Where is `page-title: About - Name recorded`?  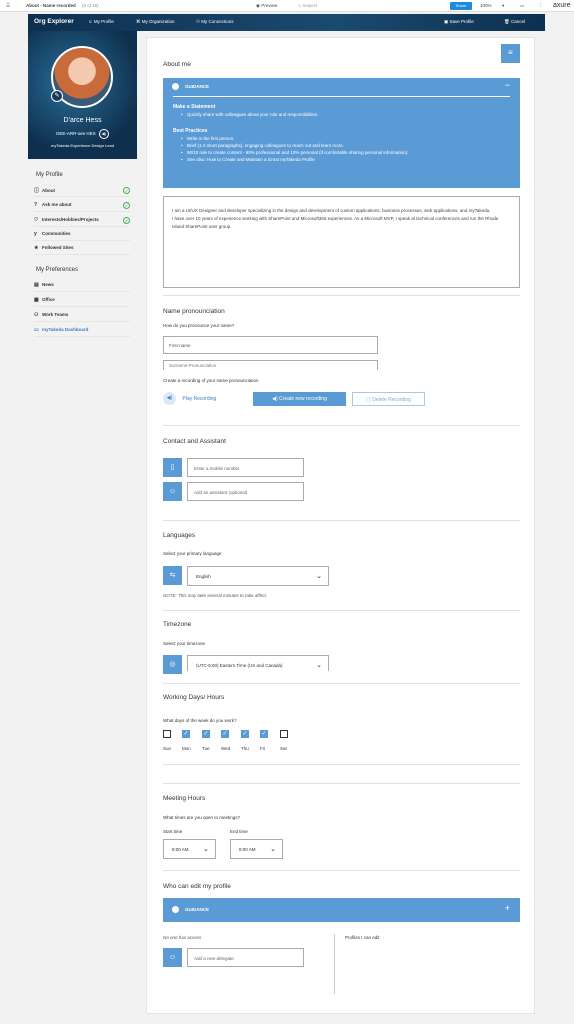 page-title: About - Name recorded is located at coordinates (51, 5).